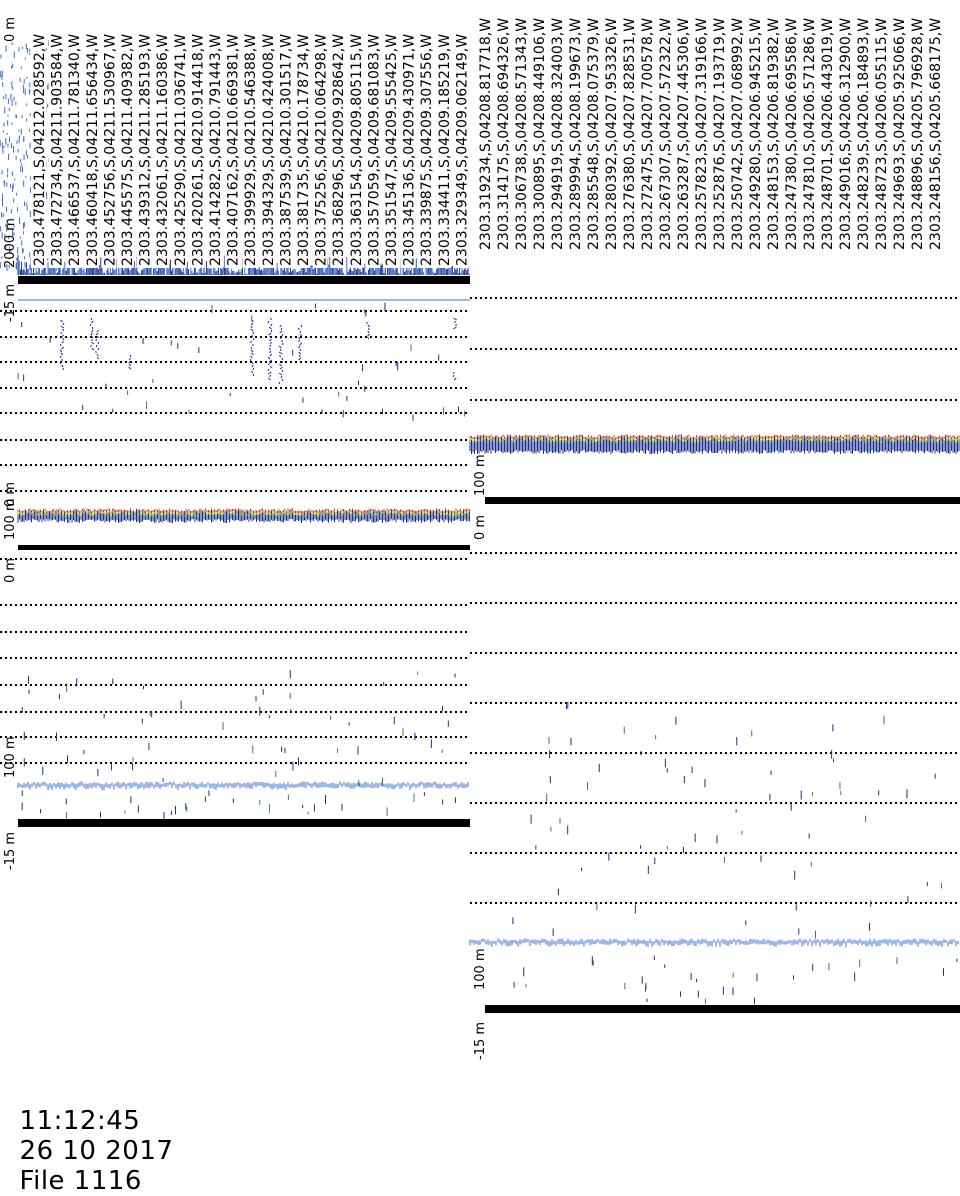 This screenshot has height=1196, width=960. Describe the element at coordinates (322, 150) in the screenshot. I see `gps-record: 2303.375256,S,04210.064298,W` at that location.